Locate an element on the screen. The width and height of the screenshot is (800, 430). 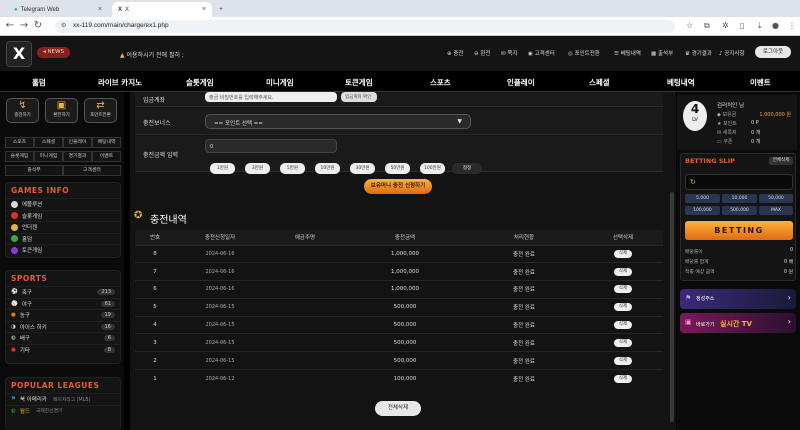
bet-50000-button: 50,000 is located at coordinates (776, 198).